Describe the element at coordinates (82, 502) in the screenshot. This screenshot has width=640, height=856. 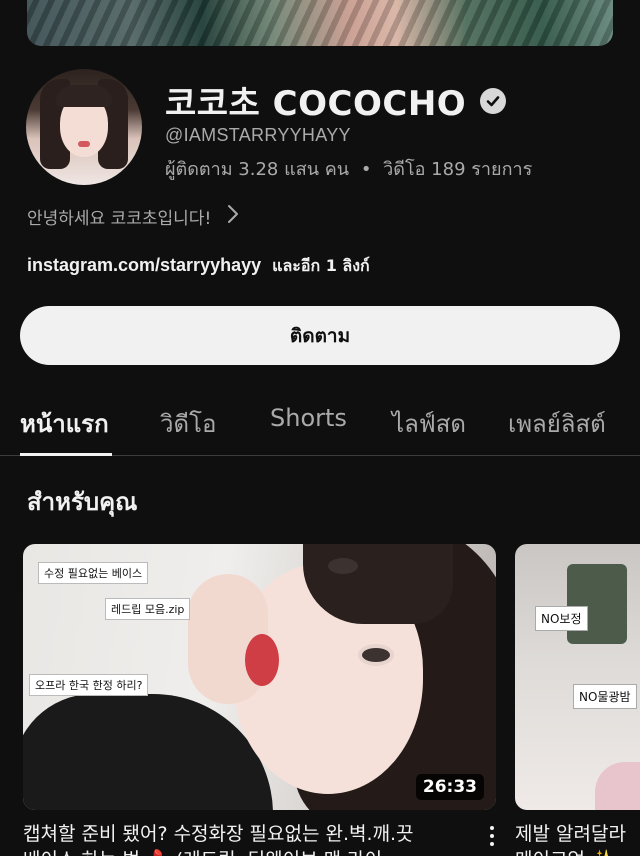
I see `section-title: สำหรับคุณ` at that location.